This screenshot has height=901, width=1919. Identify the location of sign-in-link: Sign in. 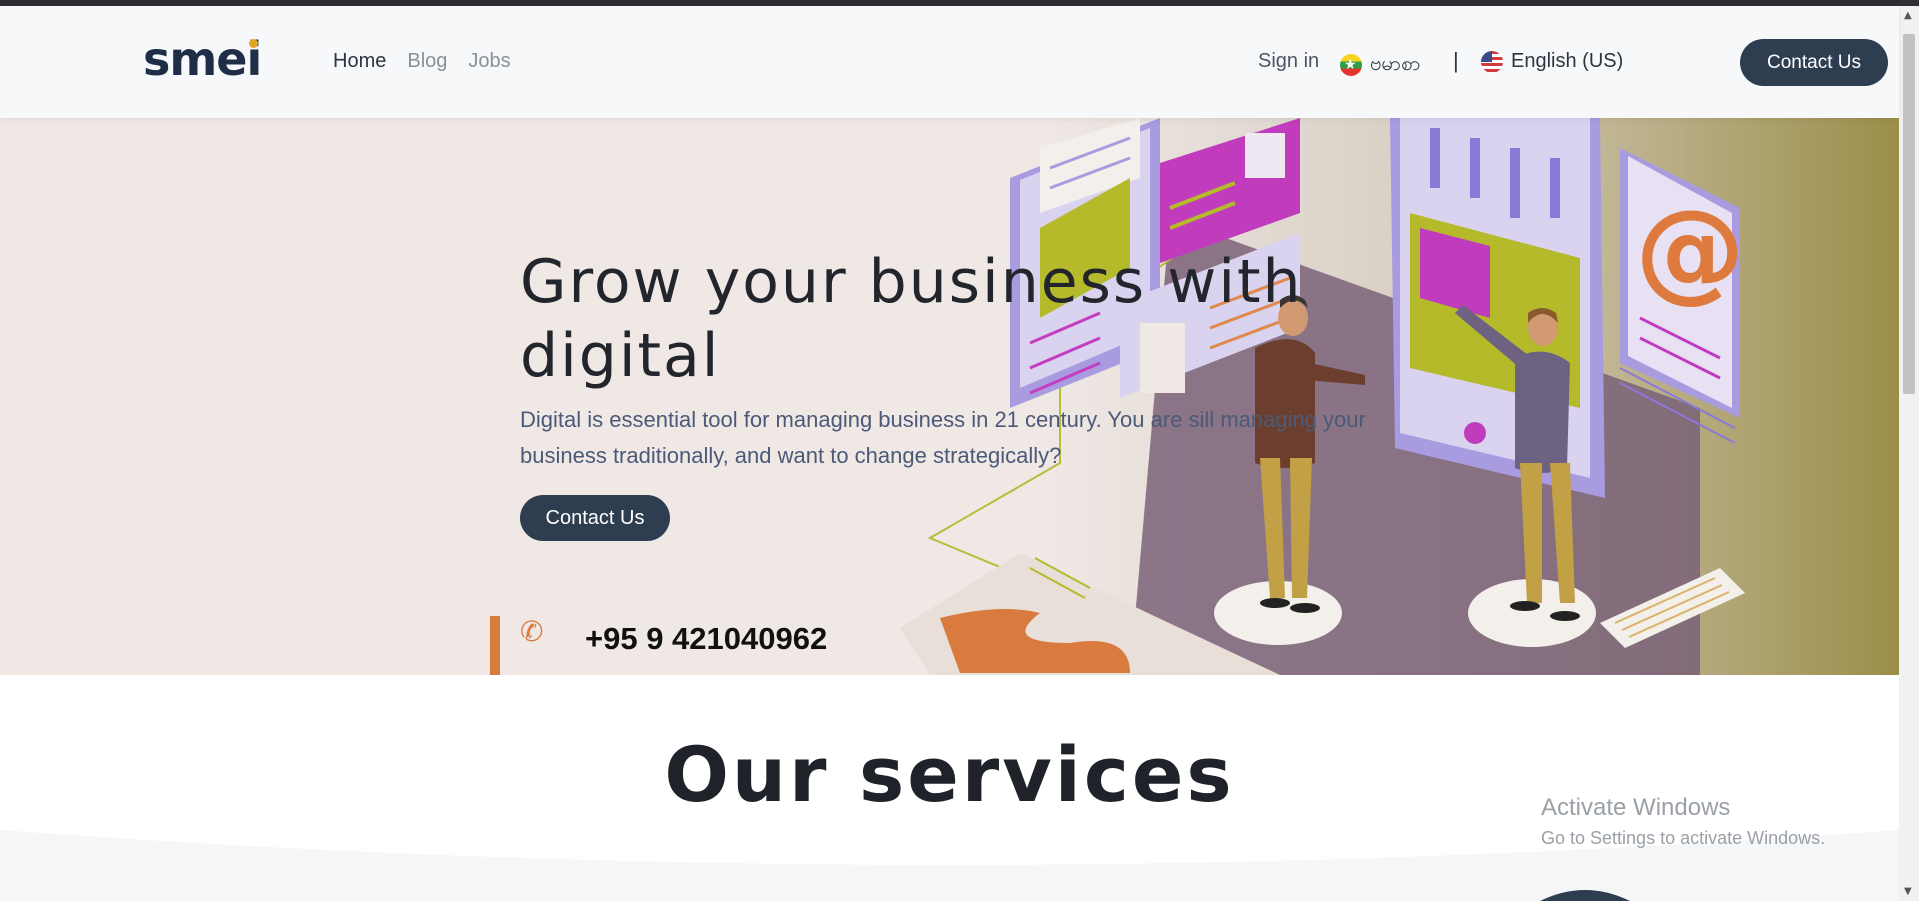
(1288, 61).